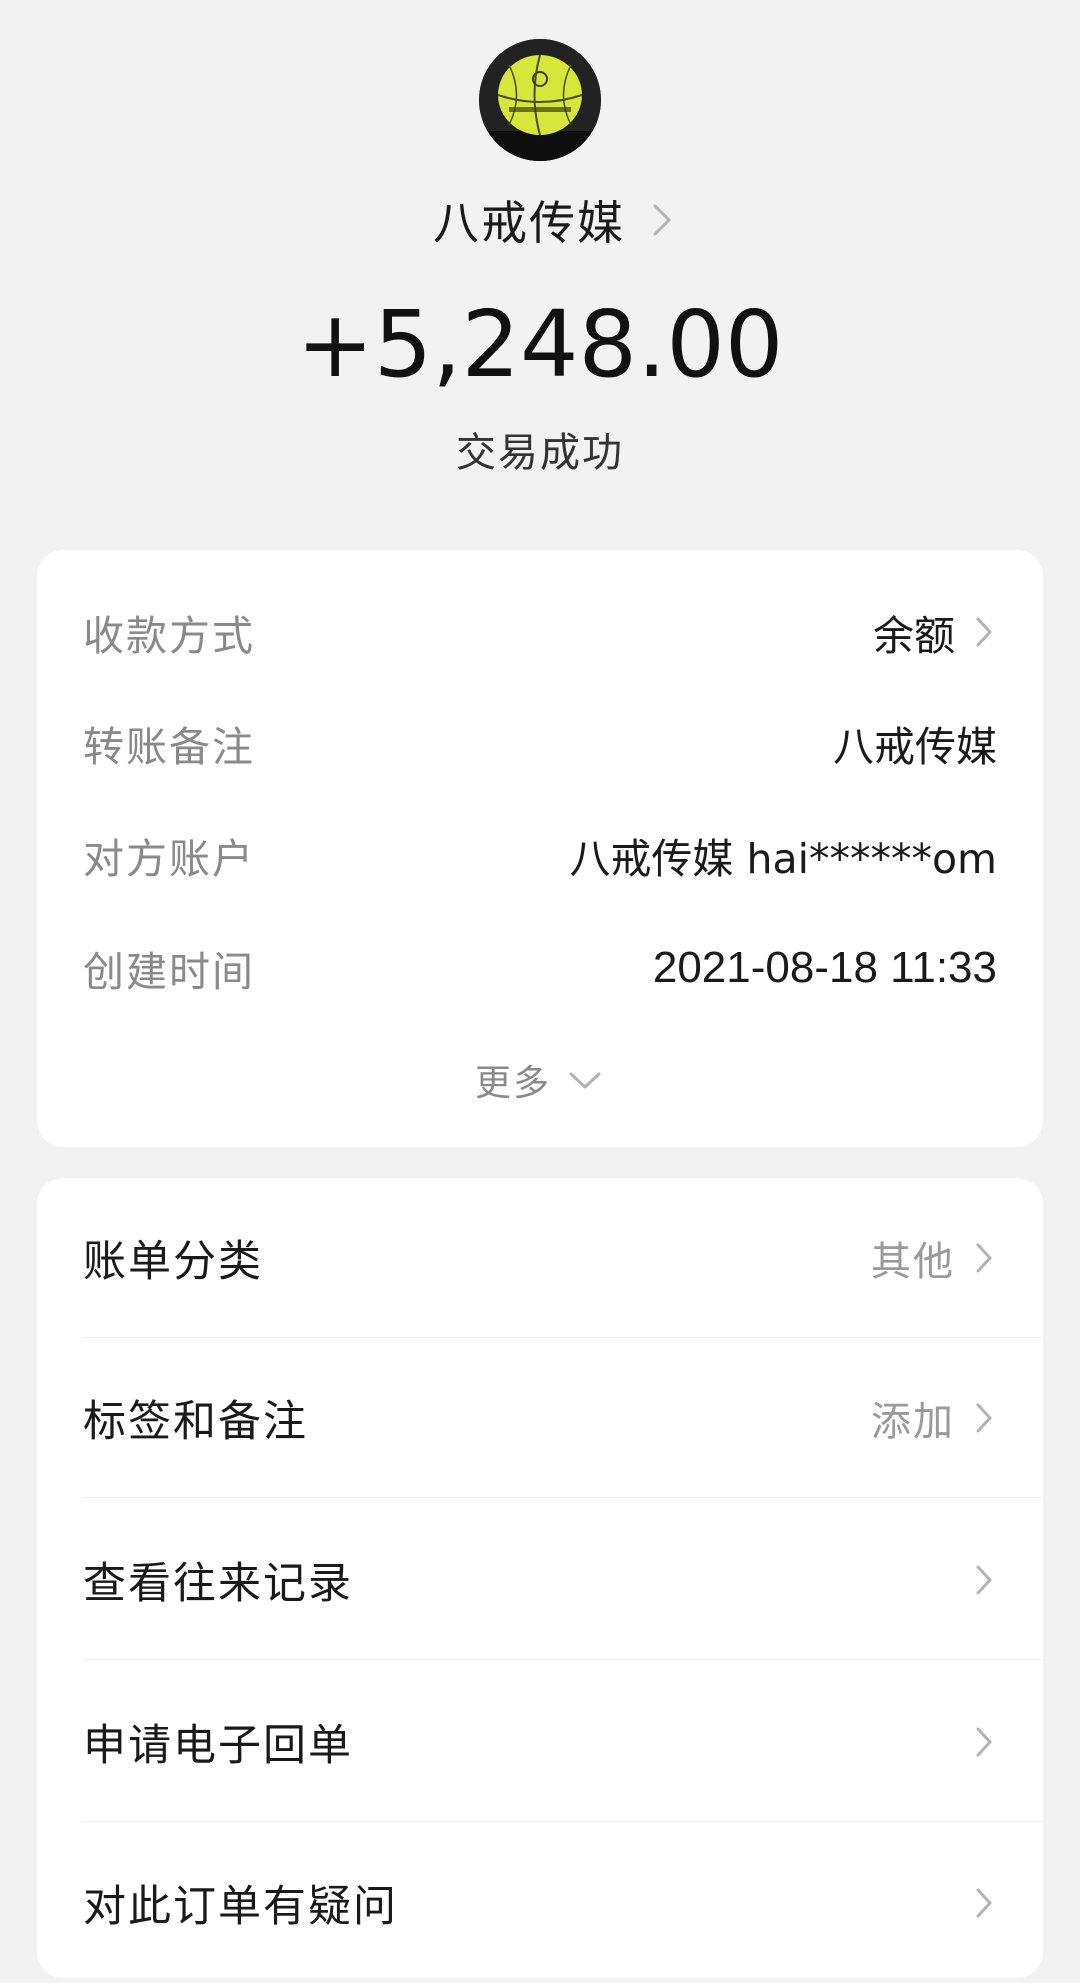 This screenshot has width=1080, height=1983. I want to click on chevron-down-icon, so click(585, 1080).